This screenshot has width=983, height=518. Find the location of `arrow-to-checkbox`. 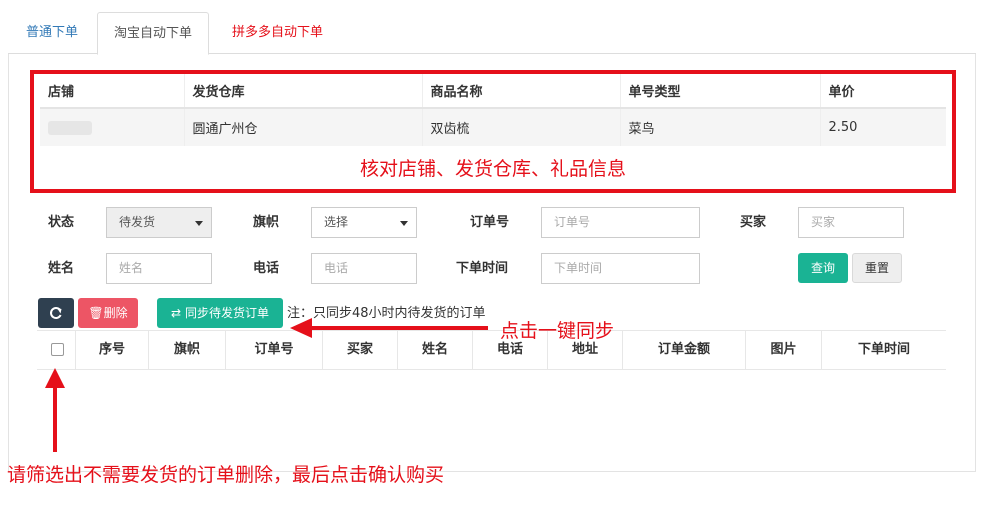

arrow-to-checkbox is located at coordinates (55, 410).